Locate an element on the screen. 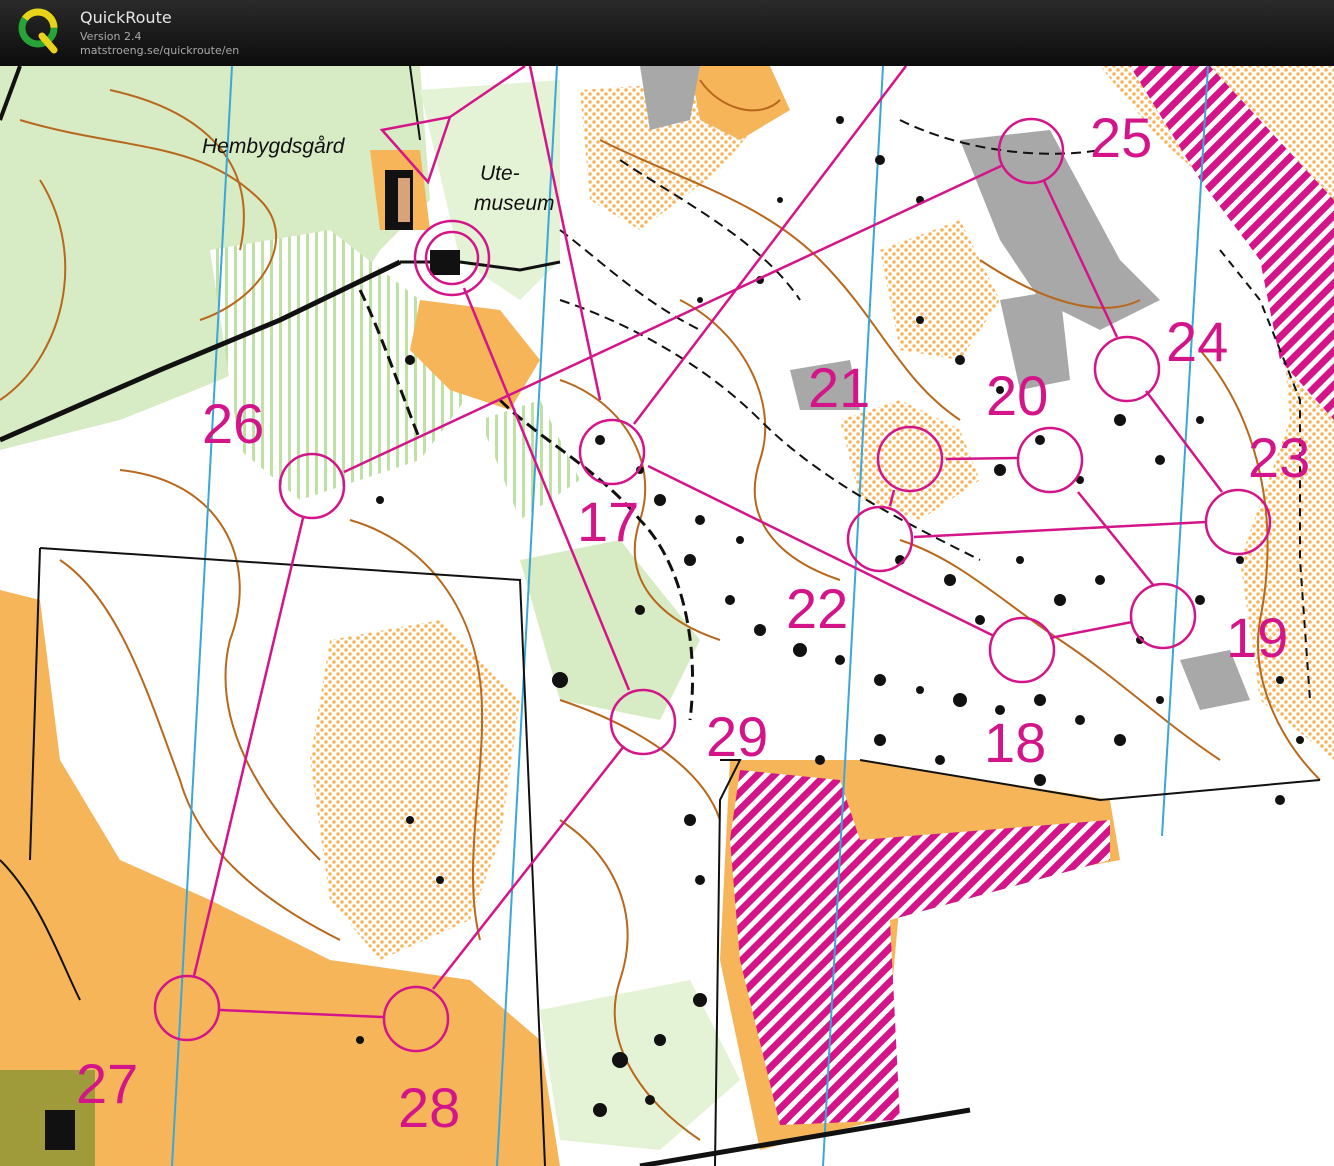 The width and height of the screenshot is (1334, 1166). control-number-18: 18 is located at coordinates (1015, 742).